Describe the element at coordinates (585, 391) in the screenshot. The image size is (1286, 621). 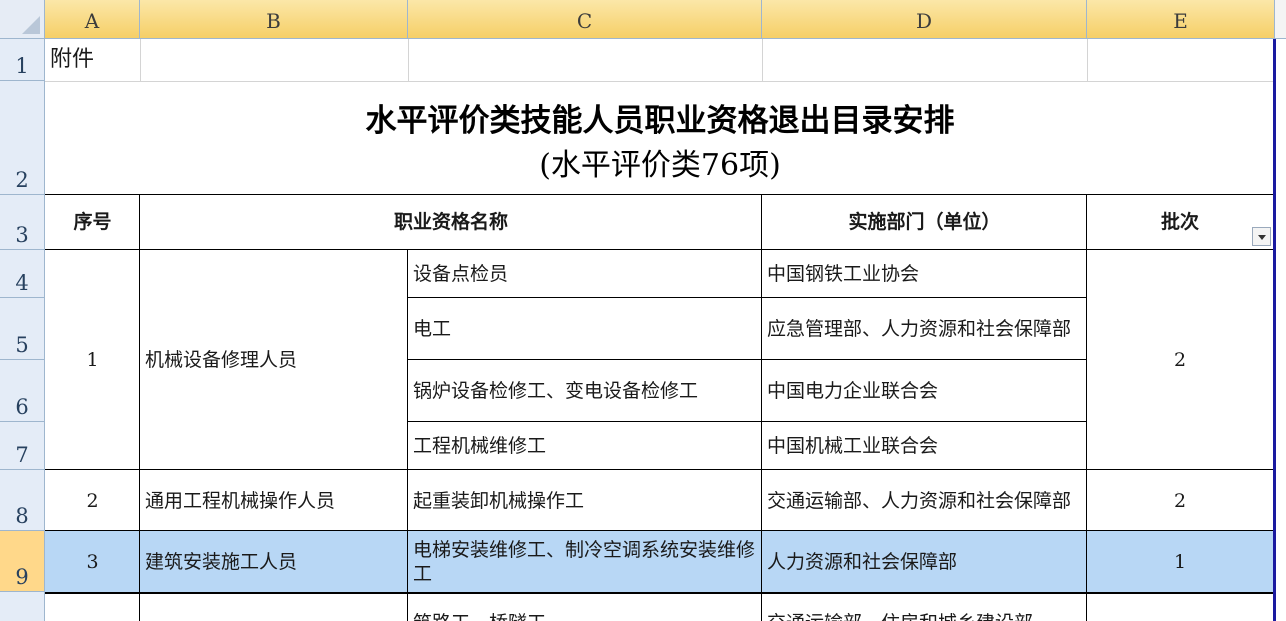
I see `item-name: 锅炉设备检修工、变电设备检修工` at that location.